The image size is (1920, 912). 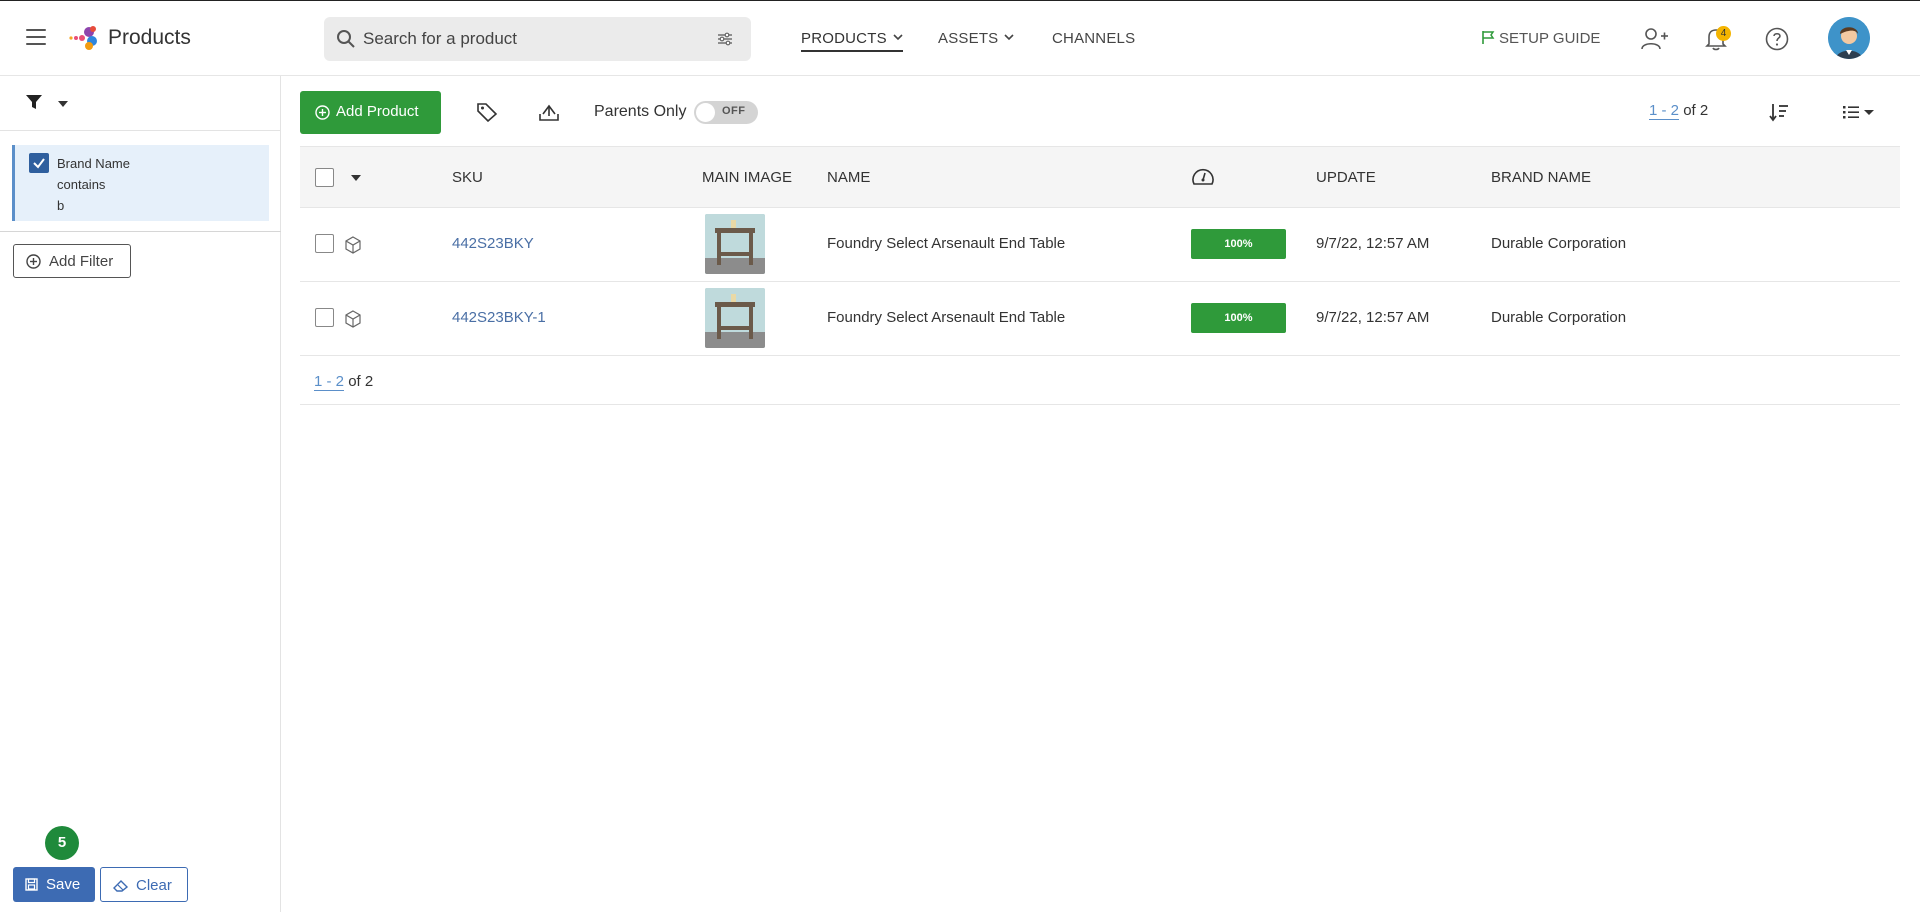 I want to click on filter-description: Brand Name contains b, so click(x=93, y=184).